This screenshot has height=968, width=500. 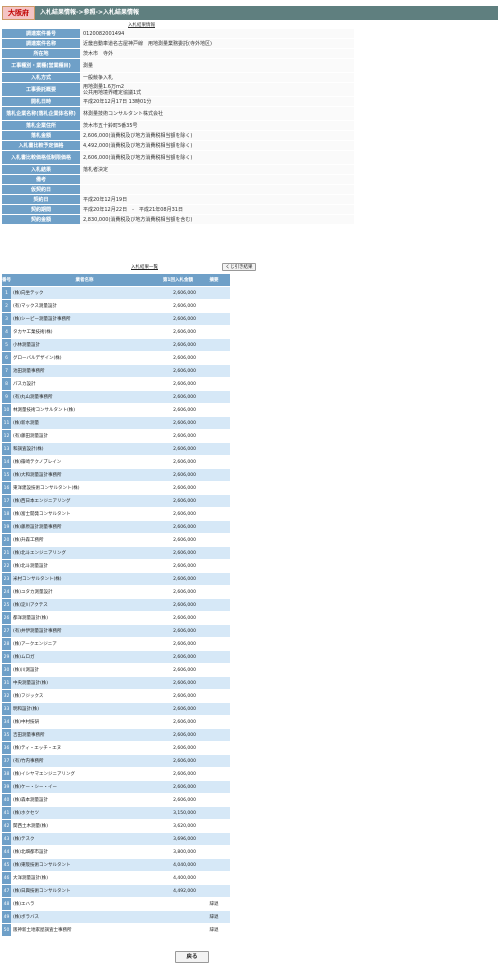 I want to click on bidder-name: (株)向坐テック, so click(x=84, y=293).